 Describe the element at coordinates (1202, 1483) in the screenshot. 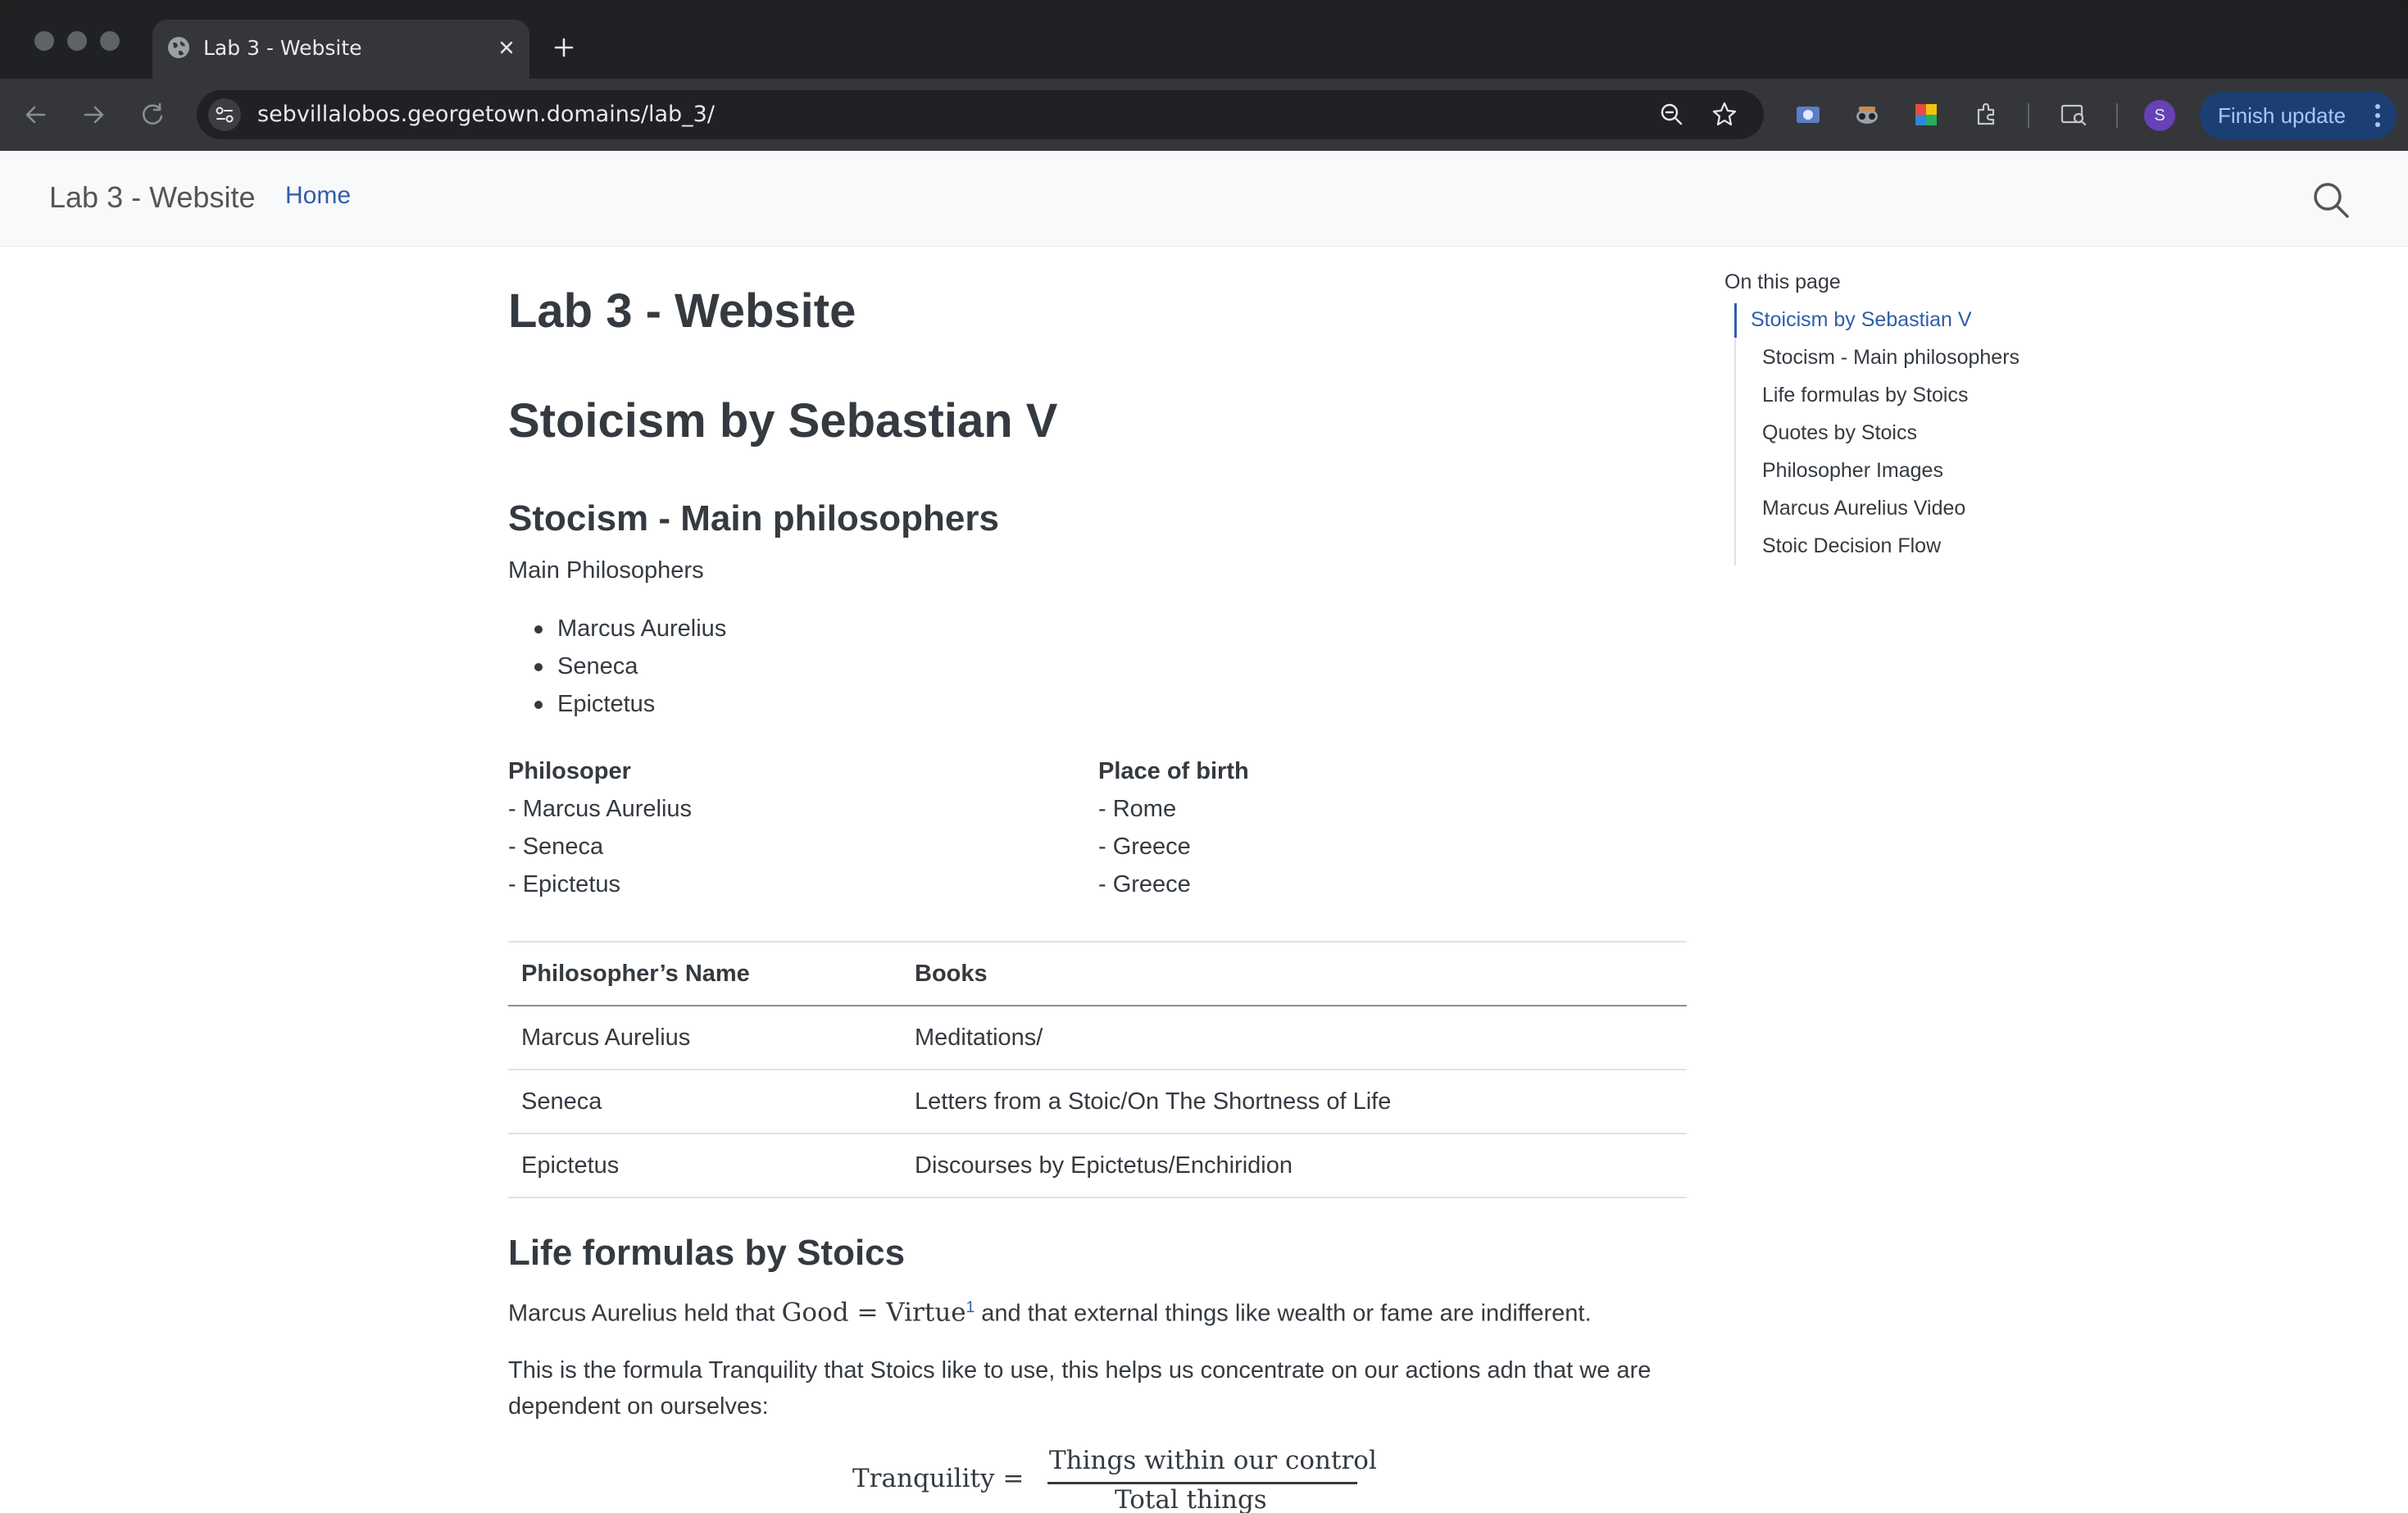

I see `fraction-bar` at that location.